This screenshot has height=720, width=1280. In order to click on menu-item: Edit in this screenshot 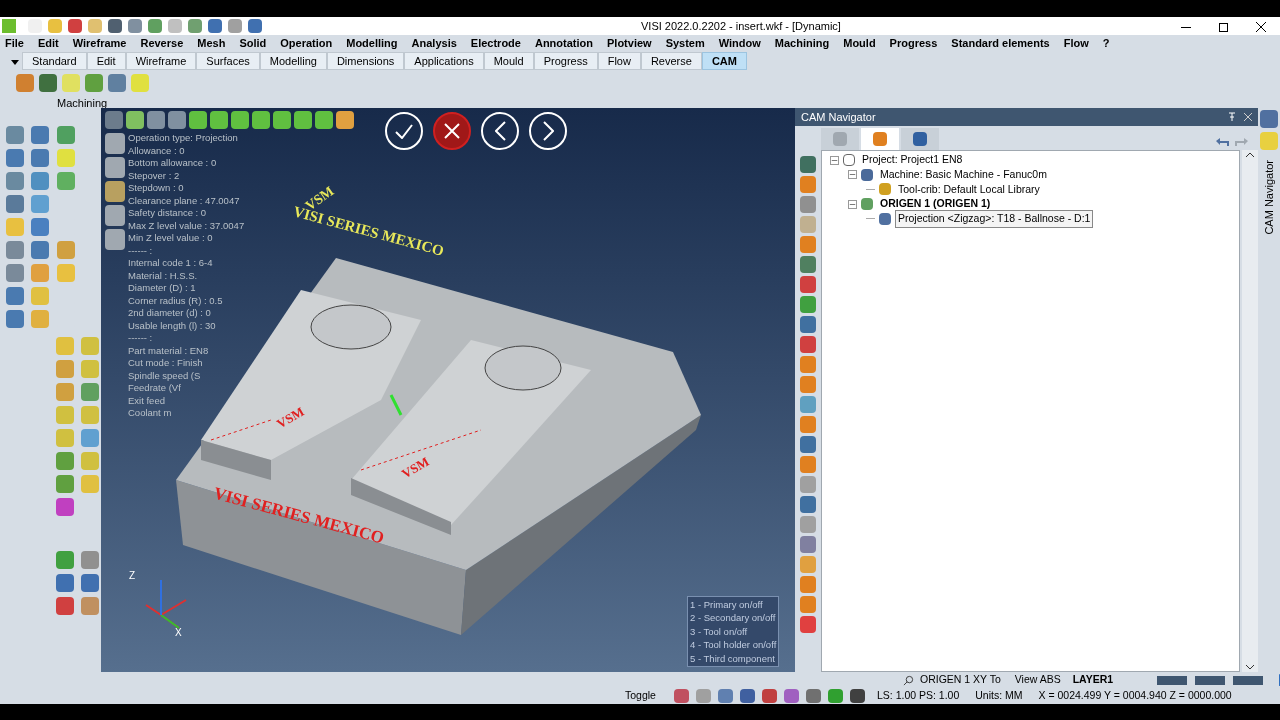, I will do `click(48, 43)`.